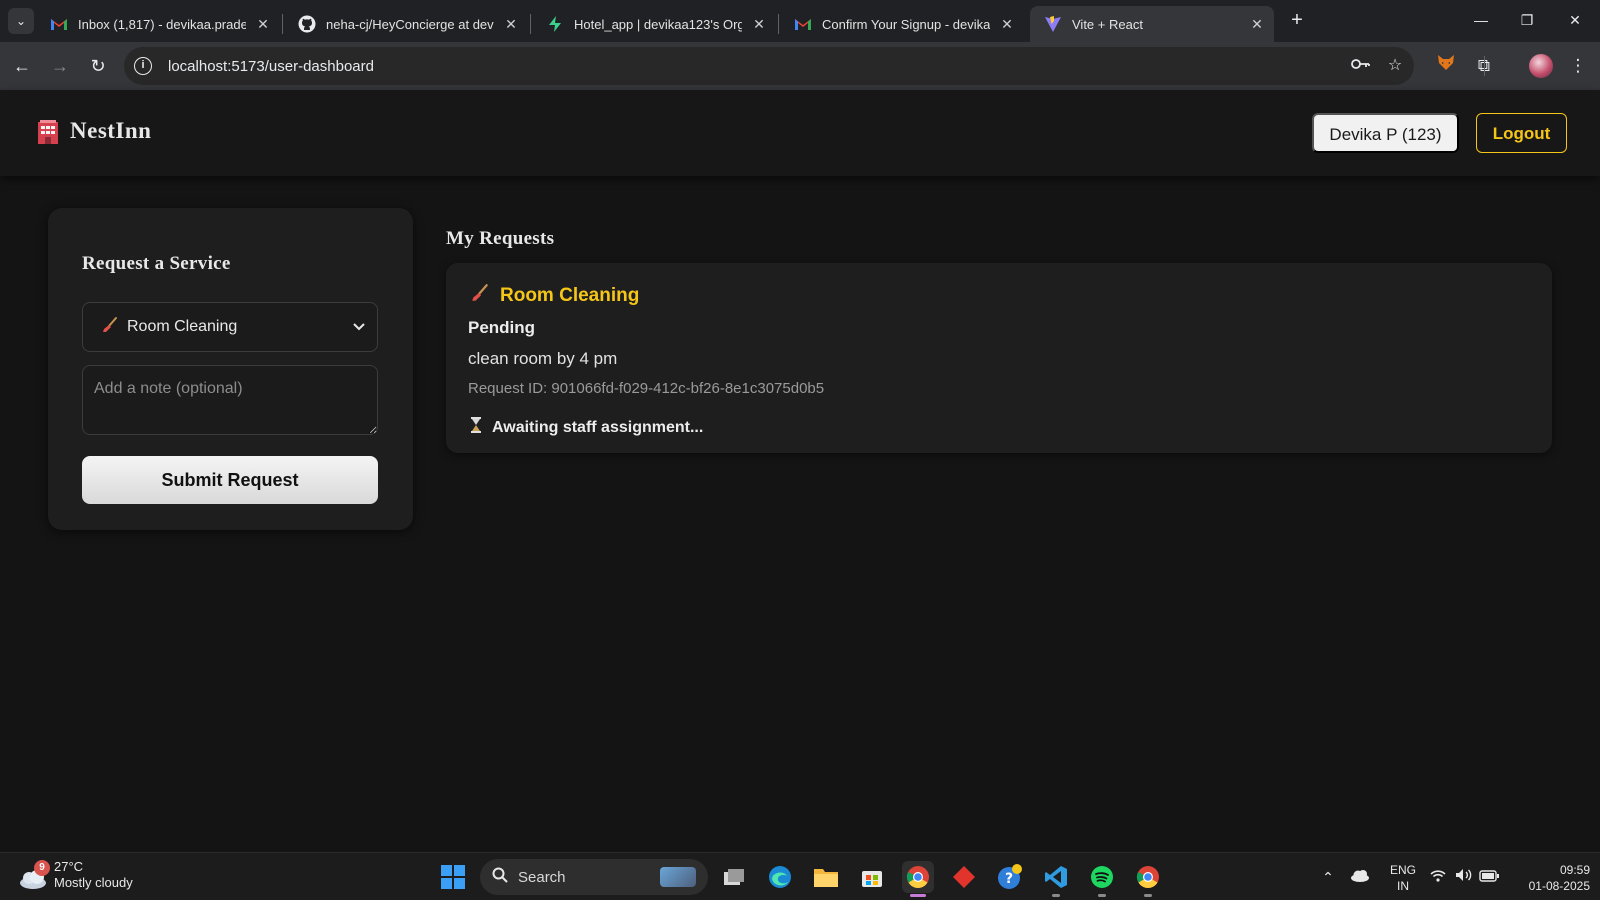  Describe the element at coordinates (476, 427) in the screenshot. I see `hourglass-icon` at that location.